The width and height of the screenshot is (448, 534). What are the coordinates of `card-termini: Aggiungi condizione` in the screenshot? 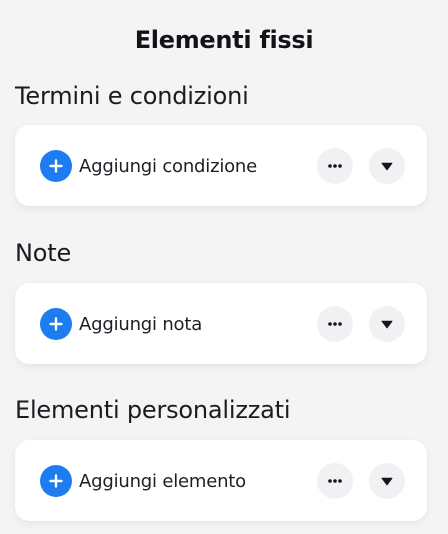 It's located at (221, 165).